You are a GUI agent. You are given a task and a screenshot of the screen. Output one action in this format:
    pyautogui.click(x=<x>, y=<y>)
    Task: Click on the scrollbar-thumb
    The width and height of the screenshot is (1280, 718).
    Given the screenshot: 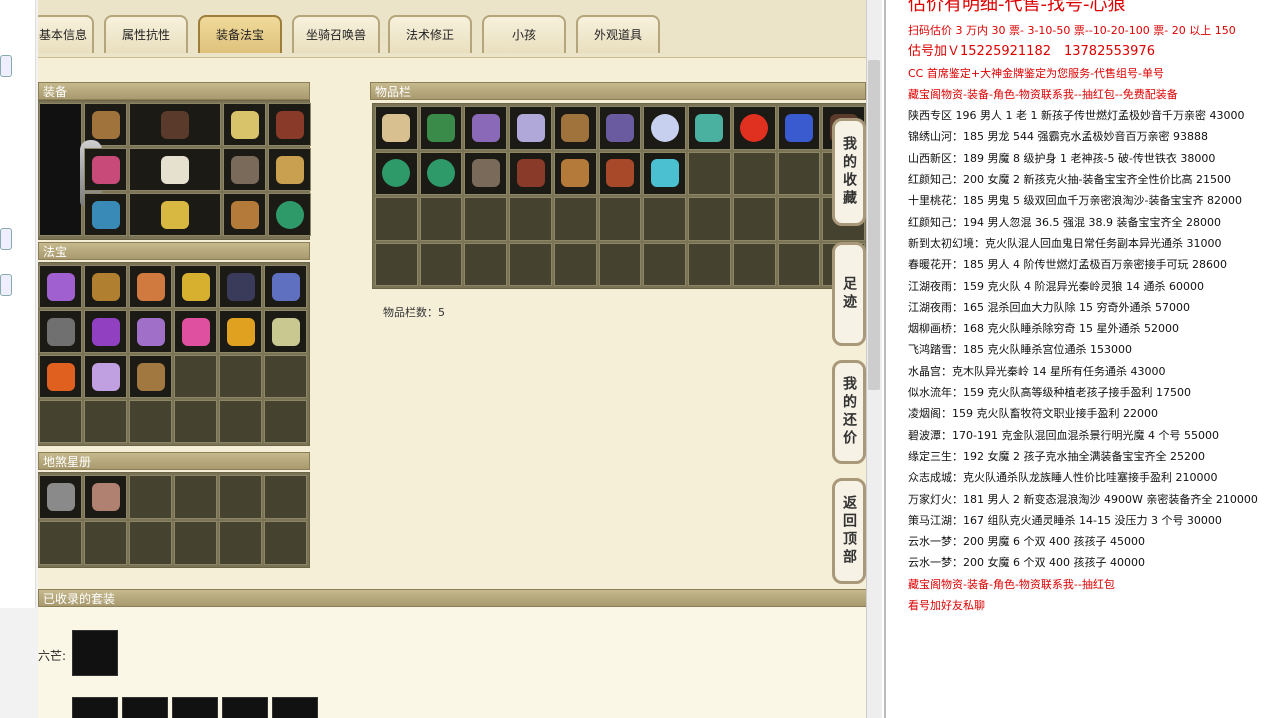 What is the action you would take?
    pyautogui.click(x=874, y=225)
    